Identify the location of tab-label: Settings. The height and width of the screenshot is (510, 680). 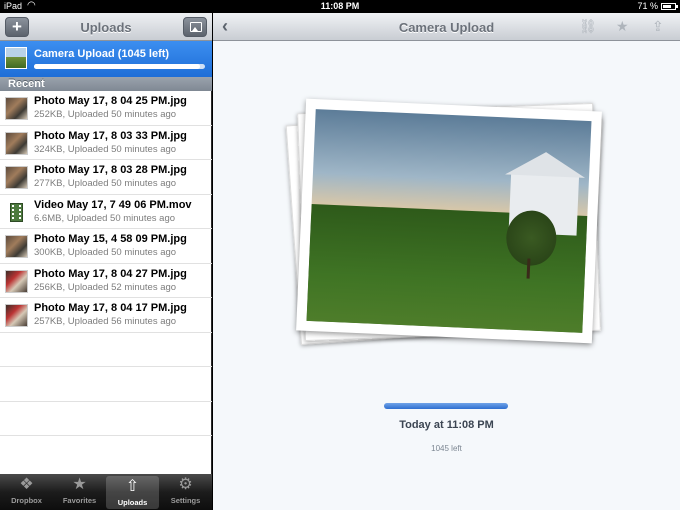
(185, 500).